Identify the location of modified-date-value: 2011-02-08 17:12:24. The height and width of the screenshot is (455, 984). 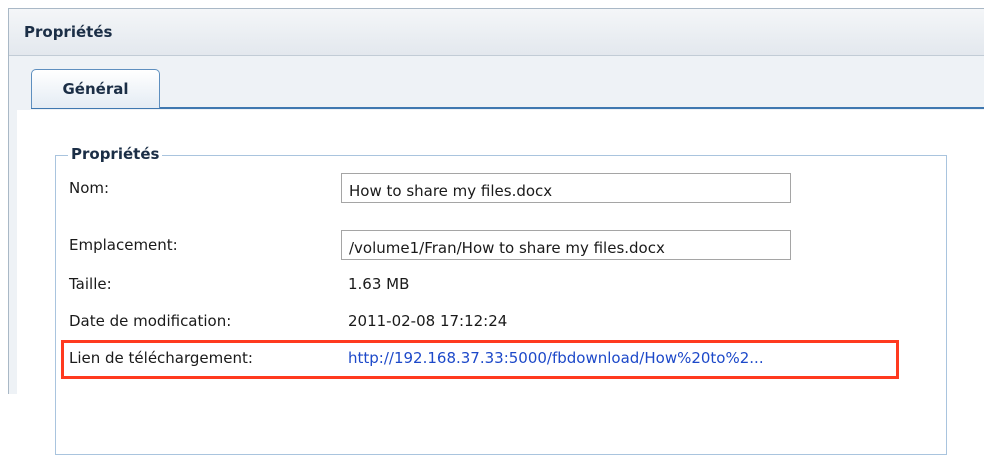
(428, 321).